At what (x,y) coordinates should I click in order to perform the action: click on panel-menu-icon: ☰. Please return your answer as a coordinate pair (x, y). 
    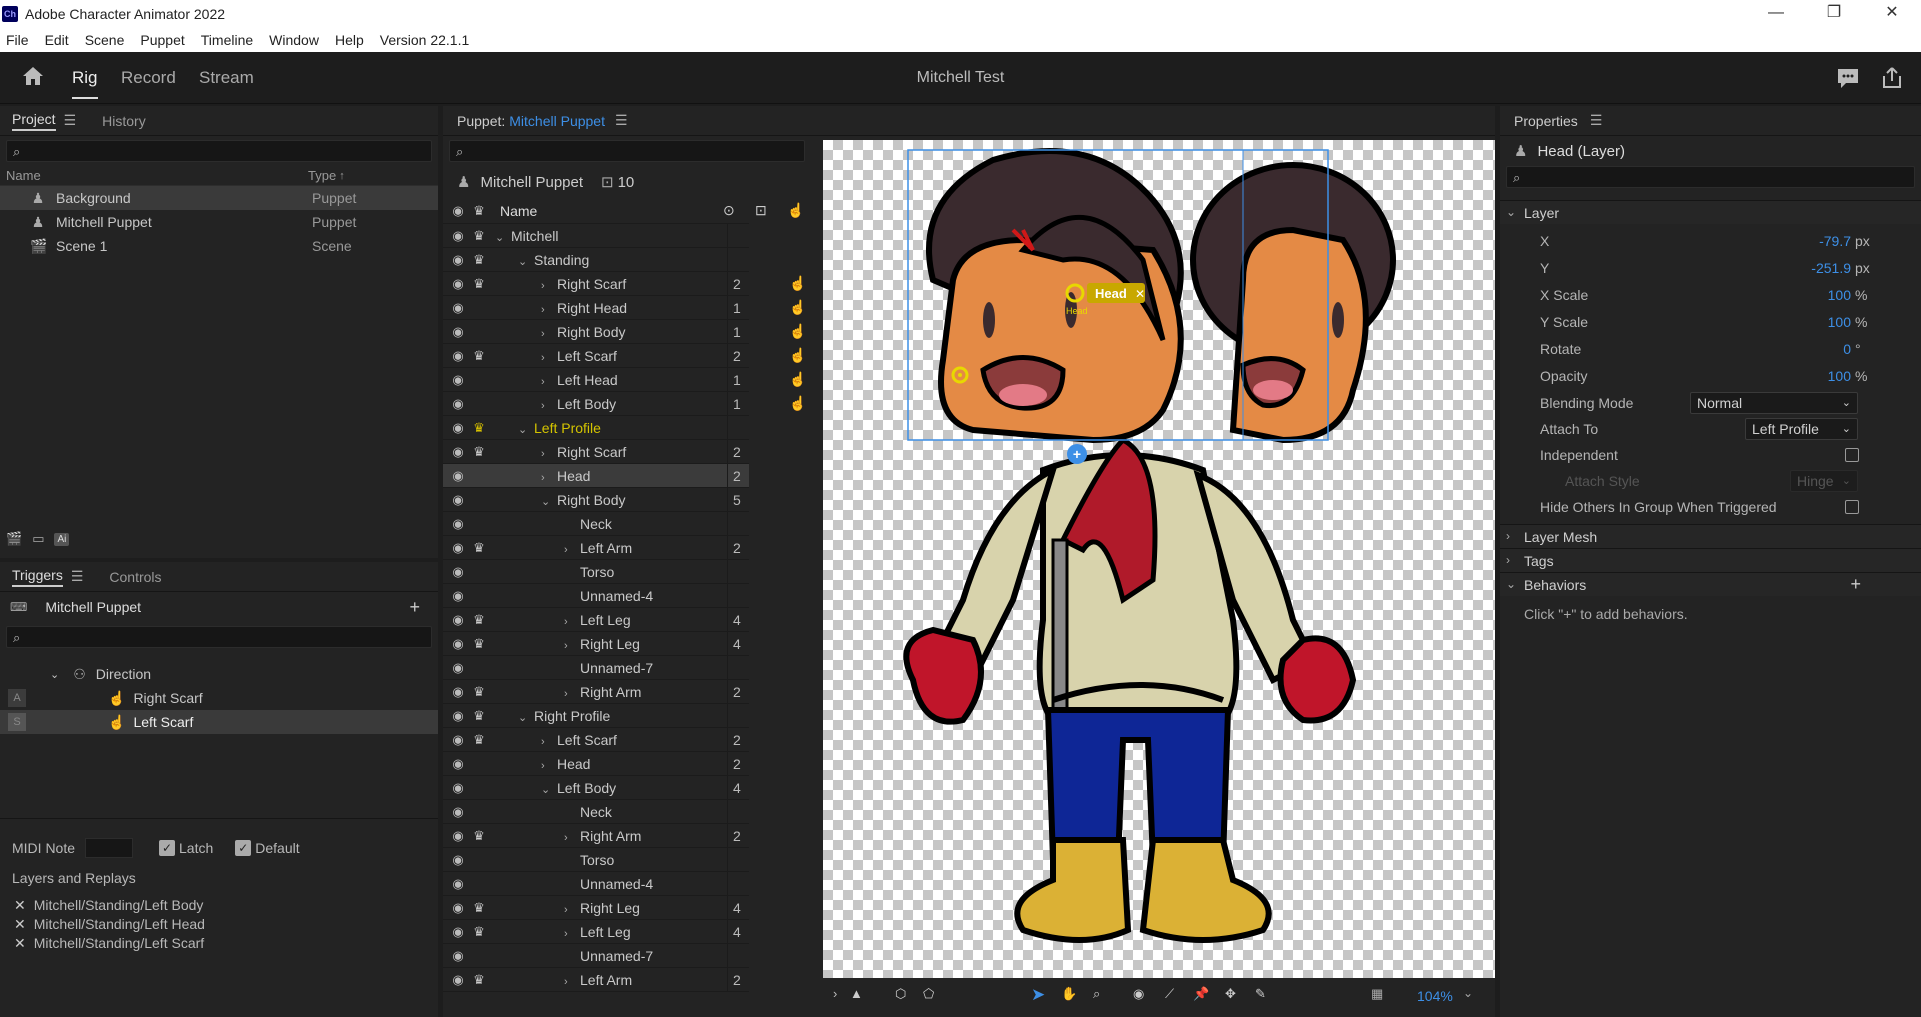
    Looking at the image, I should click on (1596, 120).